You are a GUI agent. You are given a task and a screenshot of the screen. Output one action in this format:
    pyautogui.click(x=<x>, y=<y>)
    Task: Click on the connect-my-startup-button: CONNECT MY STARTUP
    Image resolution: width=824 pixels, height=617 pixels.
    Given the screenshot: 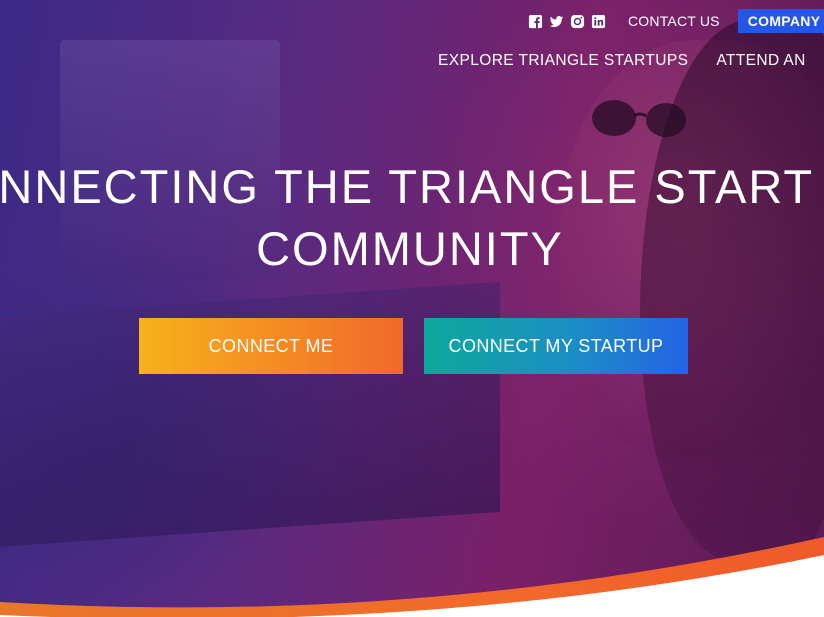 What is the action you would take?
    pyautogui.click(x=556, y=346)
    